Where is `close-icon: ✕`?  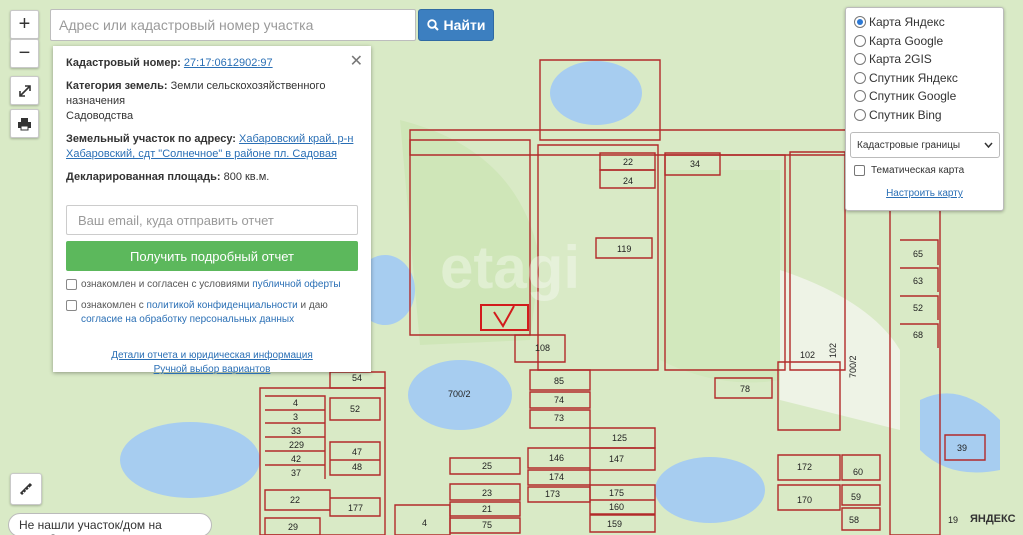 close-icon: ✕ is located at coordinates (356, 61).